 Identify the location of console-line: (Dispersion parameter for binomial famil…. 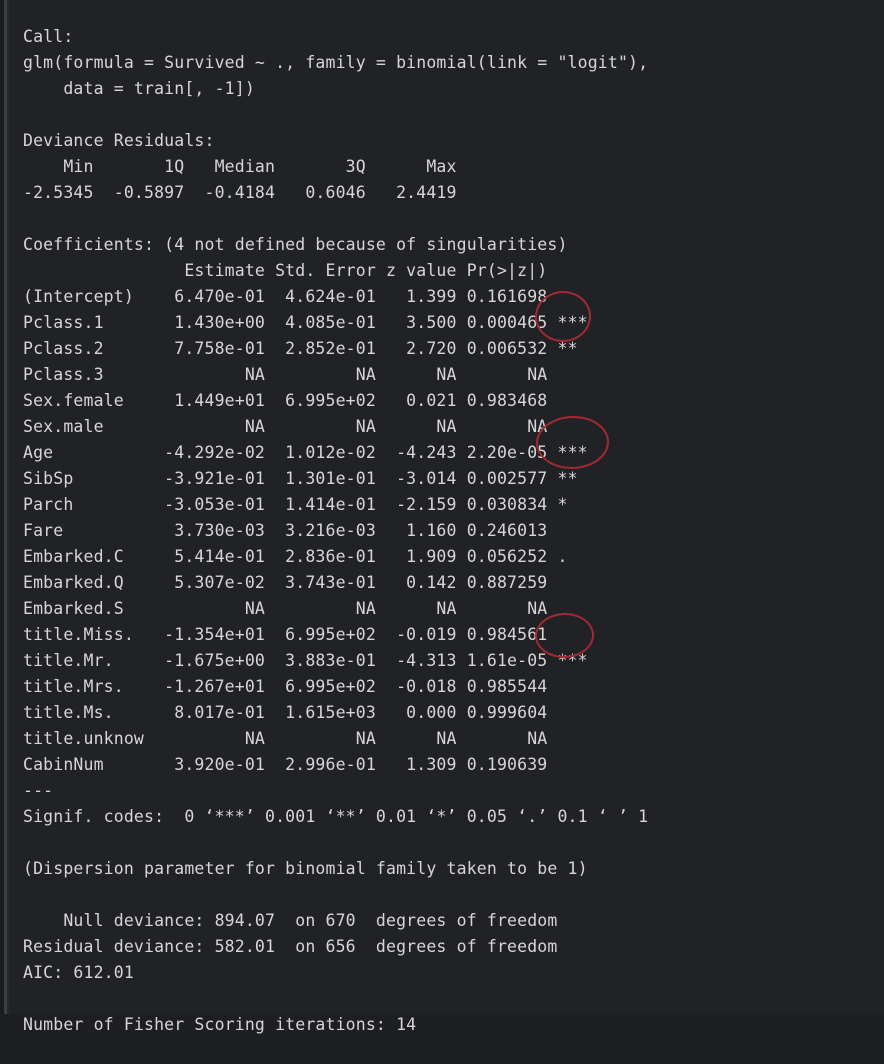
(305, 868).